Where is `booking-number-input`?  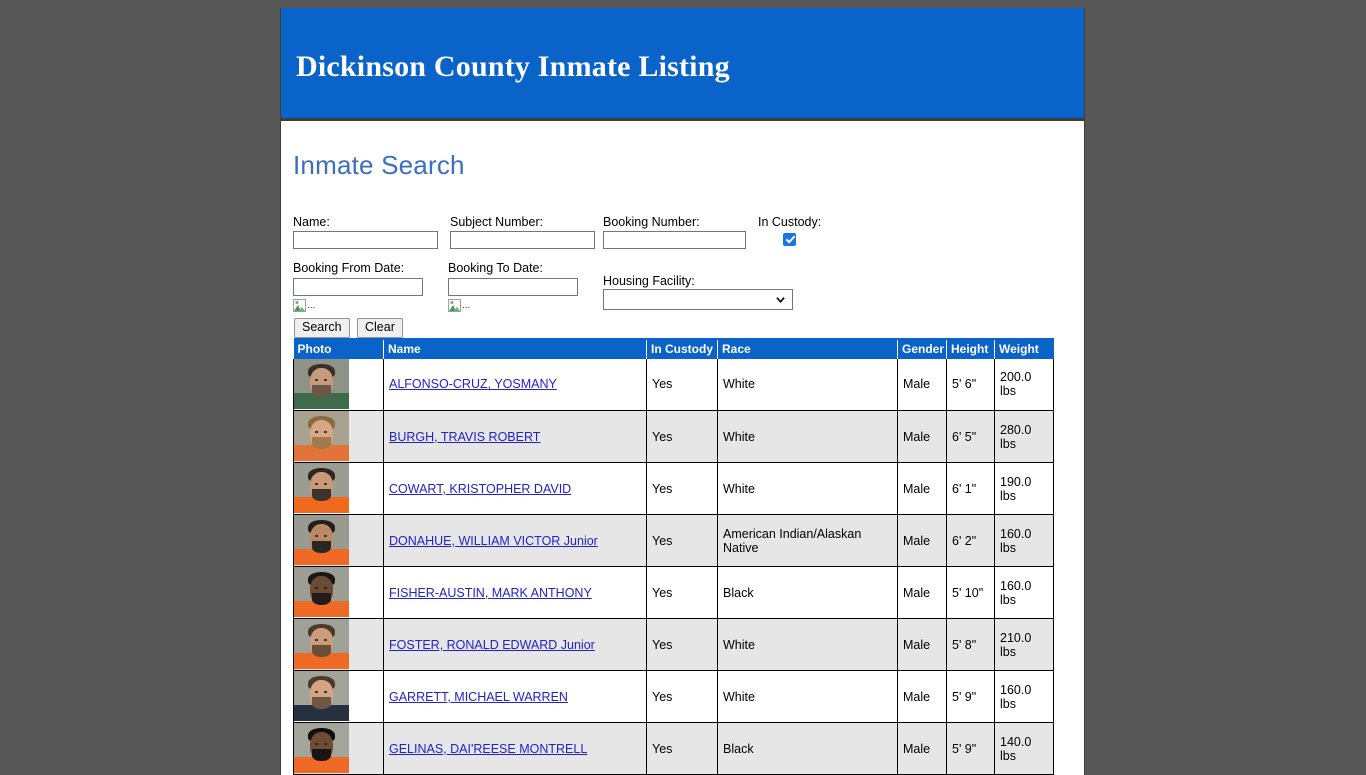
booking-number-input is located at coordinates (674, 239).